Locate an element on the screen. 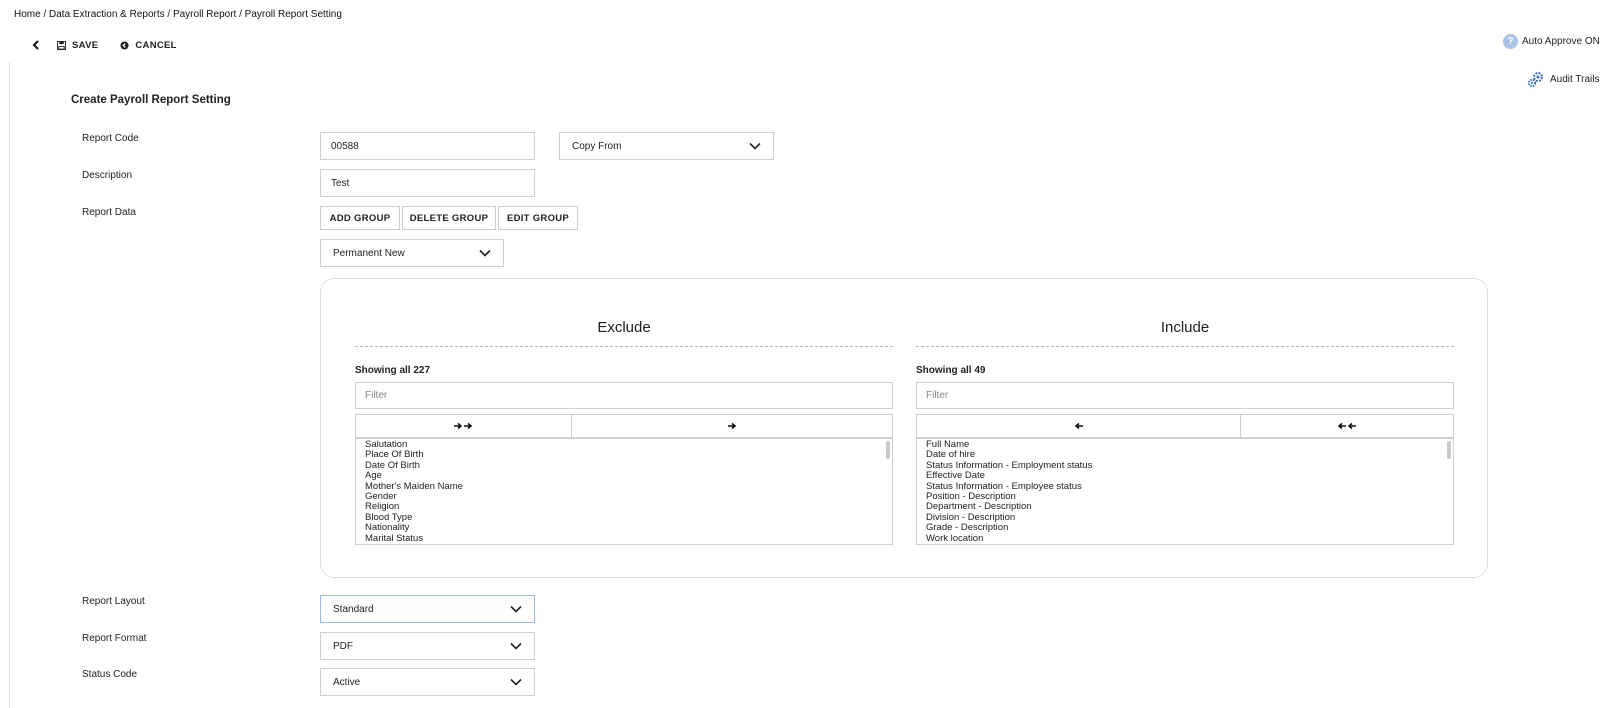 Image resolution: width=1600 pixels, height=708 pixels. auto-approve-status: ? Auto Approve ON is located at coordinates (1551, 41).